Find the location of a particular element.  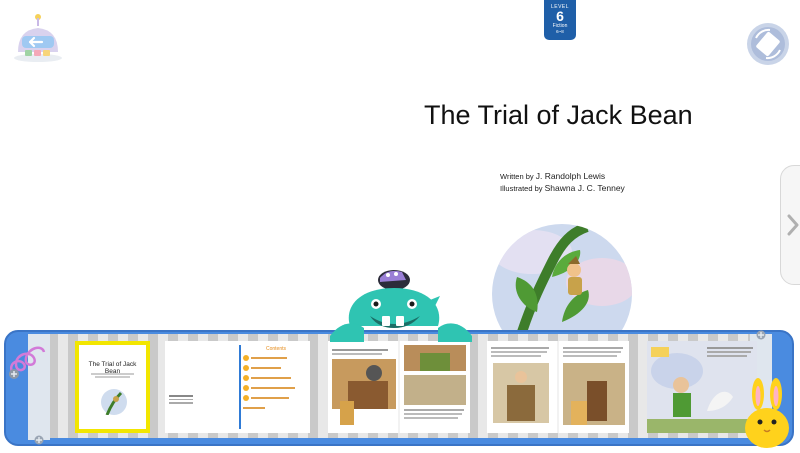

next-page-button is located at coordinates (790, 225).